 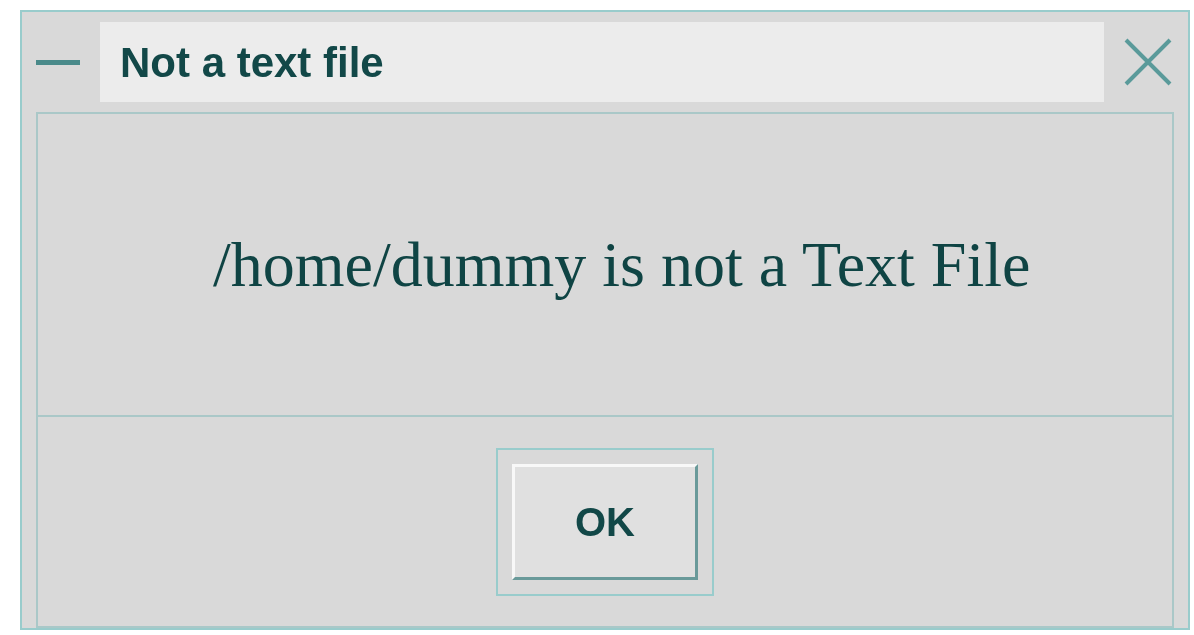 What do you see at coordinates (602, 62) in the screenshot?
I see `window-title: Not a text file` at bounding box center [602, 62].